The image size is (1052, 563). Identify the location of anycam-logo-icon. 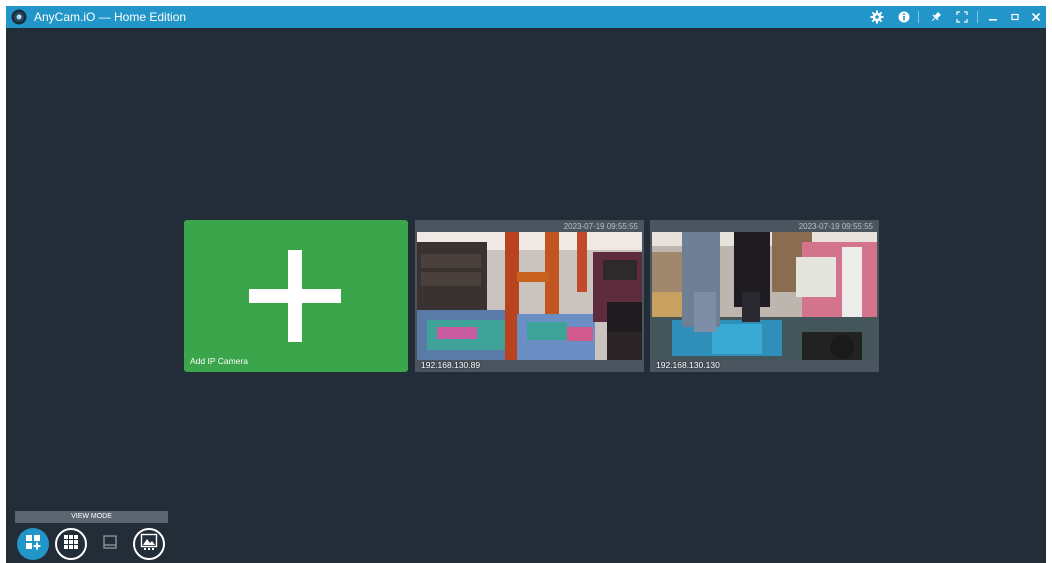
(19, 17).